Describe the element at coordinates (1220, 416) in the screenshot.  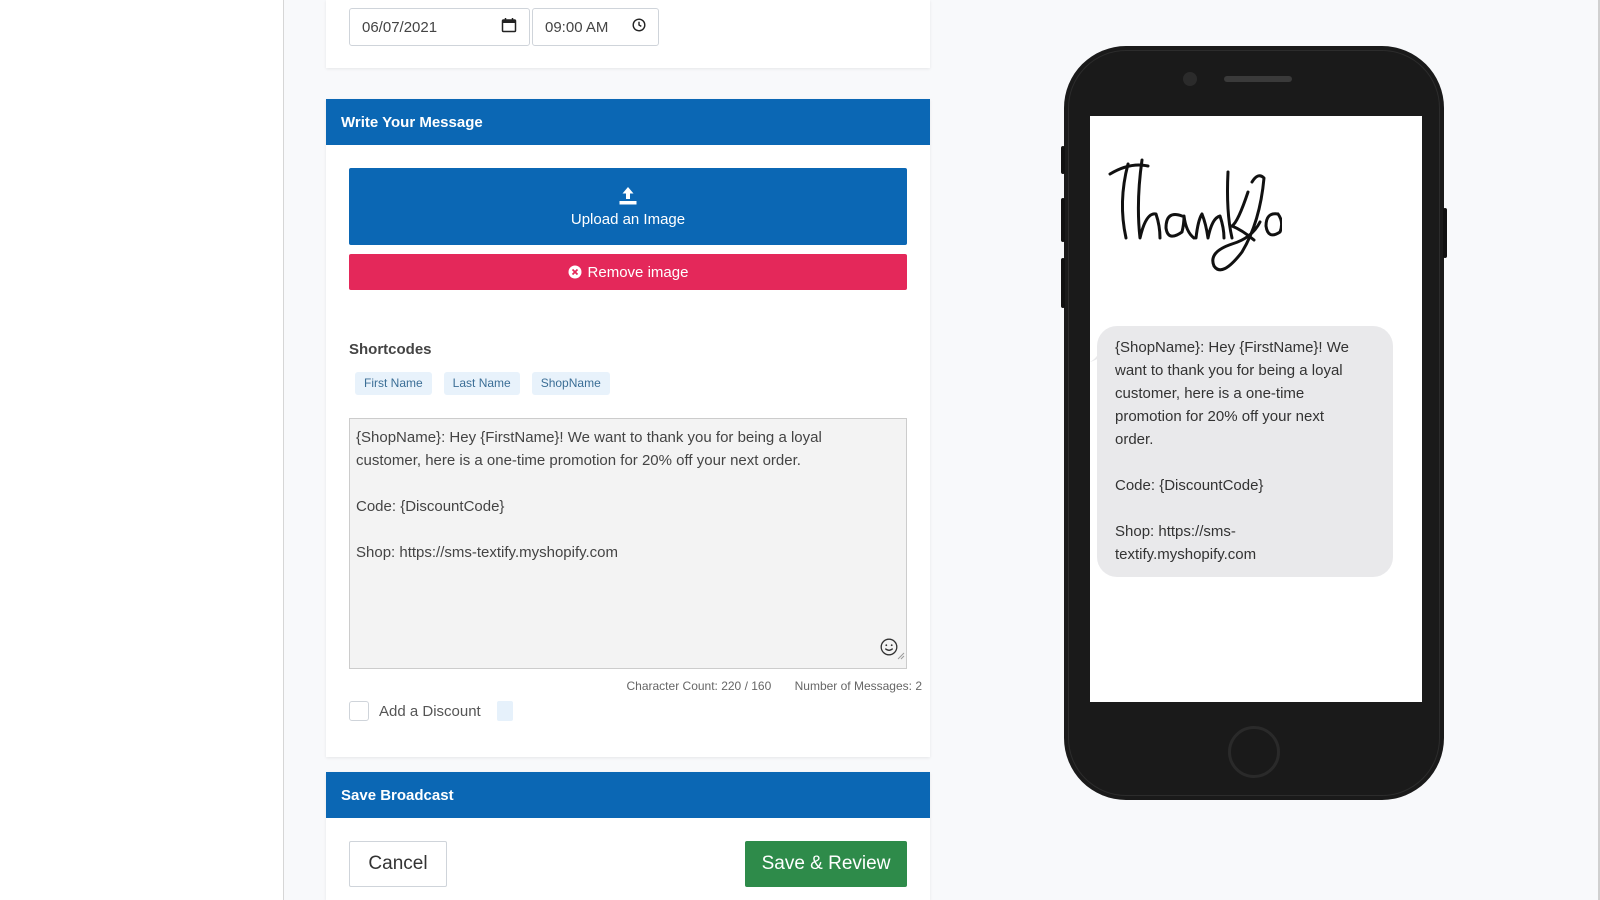
I see `bubble-line: promotion for 20% off your next` at that location.